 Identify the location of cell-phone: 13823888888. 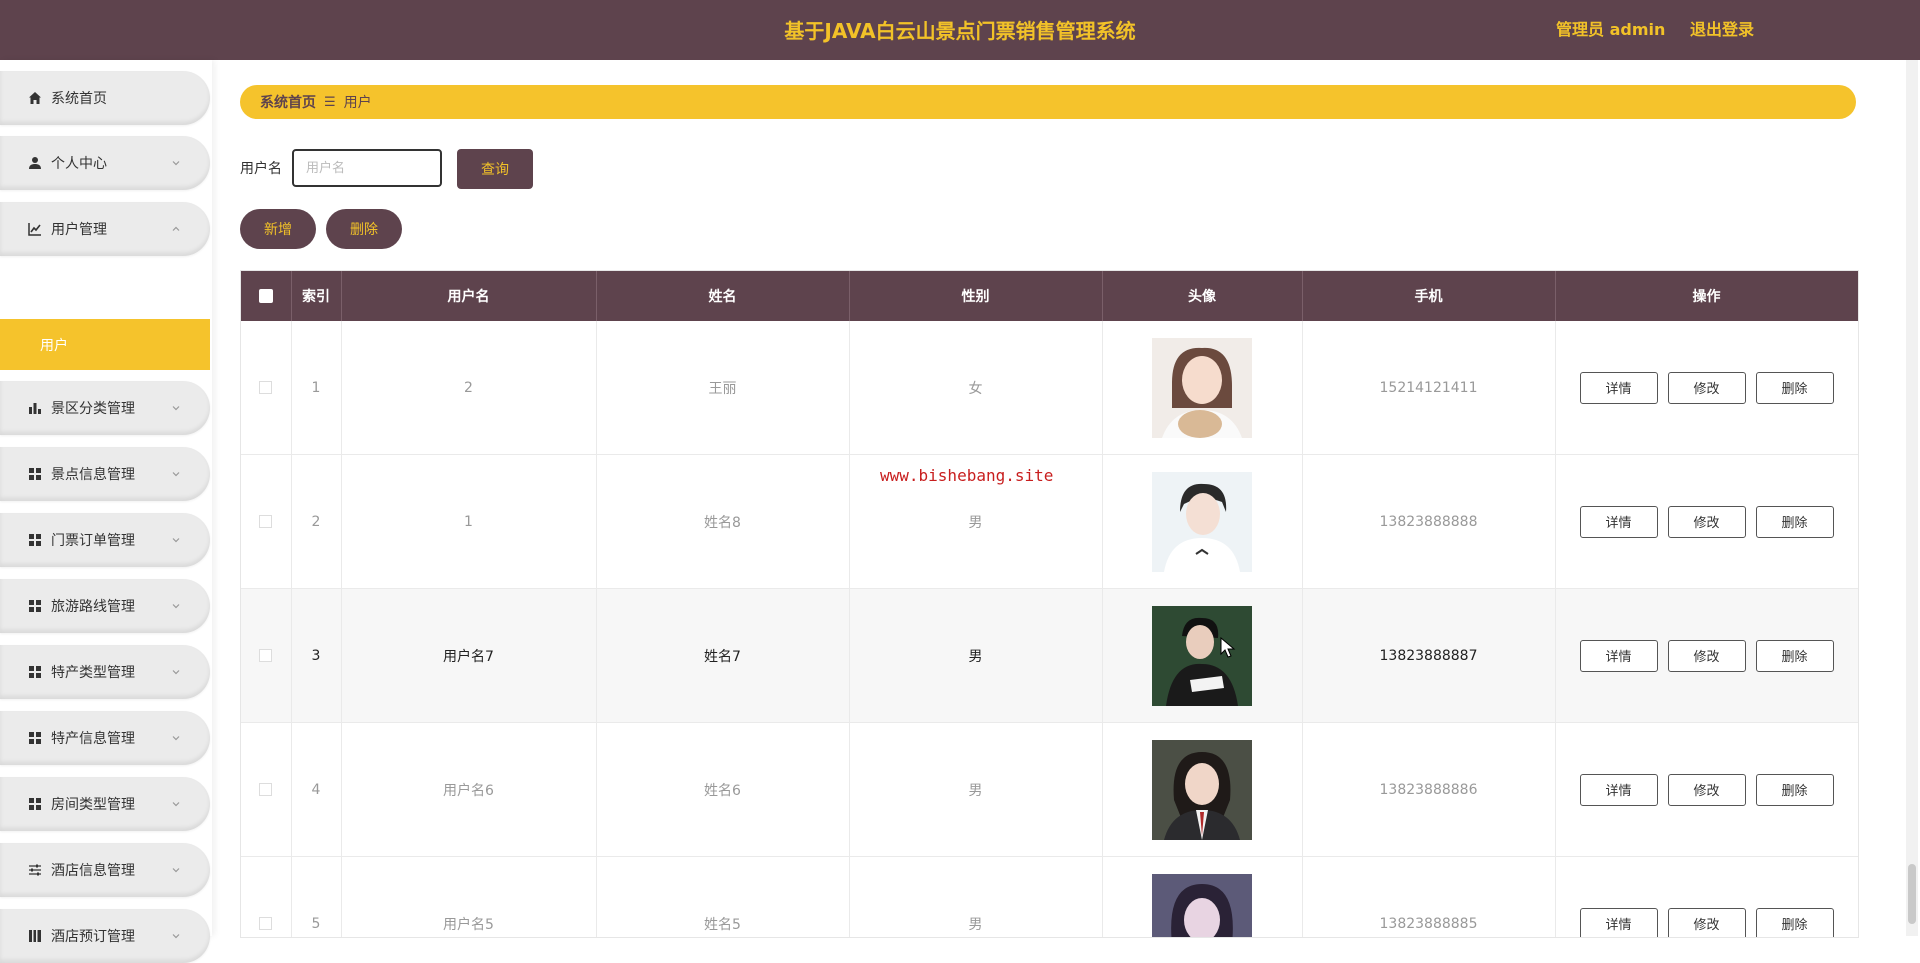
(1429, 521).